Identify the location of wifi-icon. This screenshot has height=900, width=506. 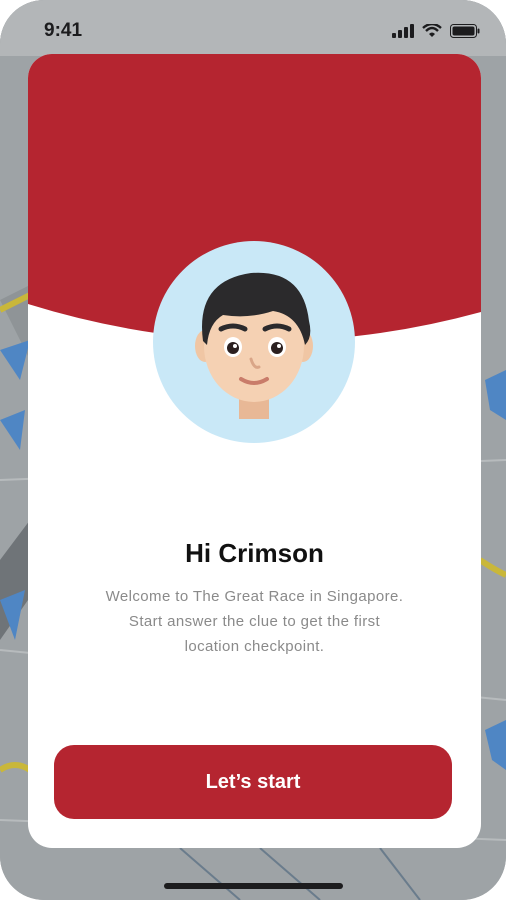
(432, 30).